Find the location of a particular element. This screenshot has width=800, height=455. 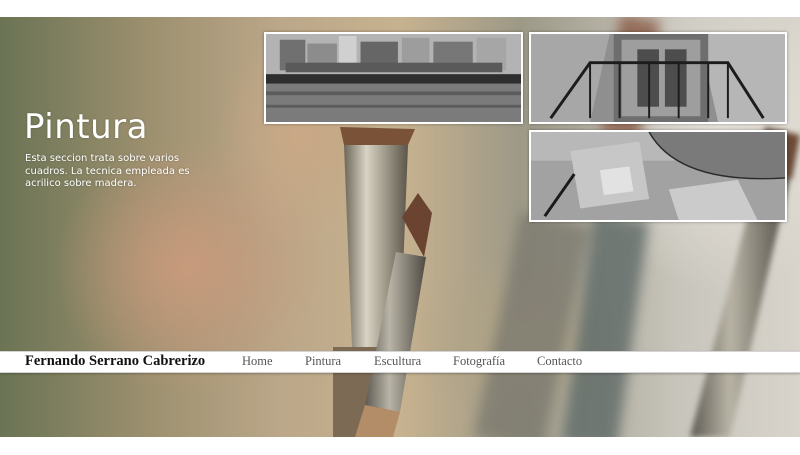

site-brand: Fernando Serrano Cabrerizo is located at coordinates (115, 361).